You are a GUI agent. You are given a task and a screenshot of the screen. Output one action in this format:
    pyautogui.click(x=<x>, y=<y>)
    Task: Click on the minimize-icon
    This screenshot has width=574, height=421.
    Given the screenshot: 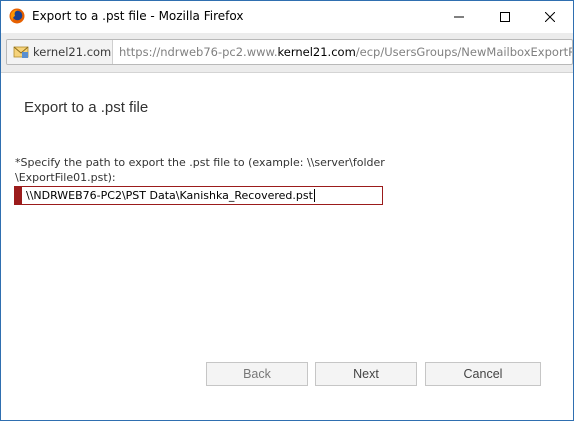 What is the action you would take?
    pyautogui.click(x=459, y=16)
    